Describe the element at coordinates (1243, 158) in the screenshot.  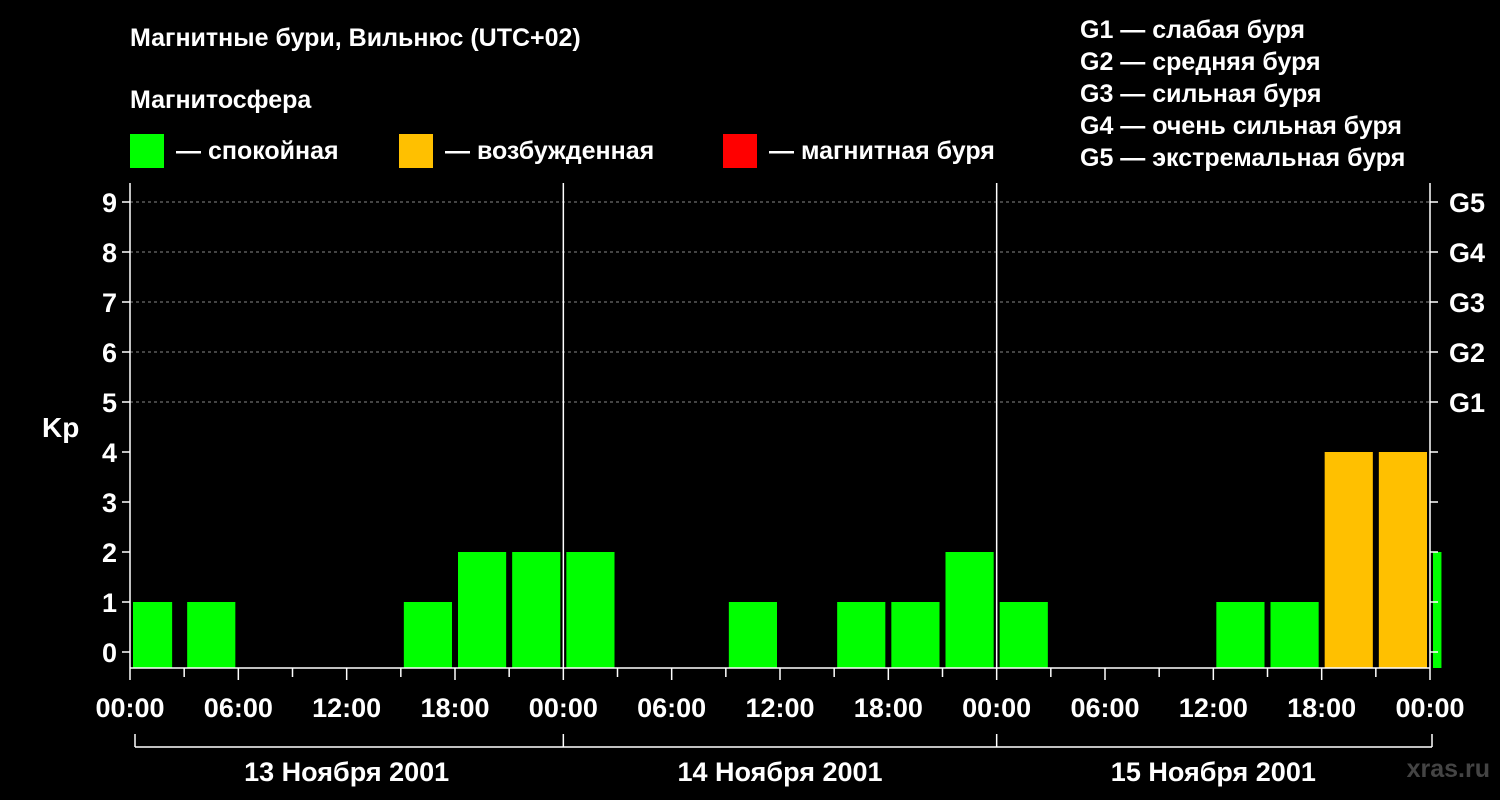
I see `g-level-item: G5 — экстремальная буря` at that location.